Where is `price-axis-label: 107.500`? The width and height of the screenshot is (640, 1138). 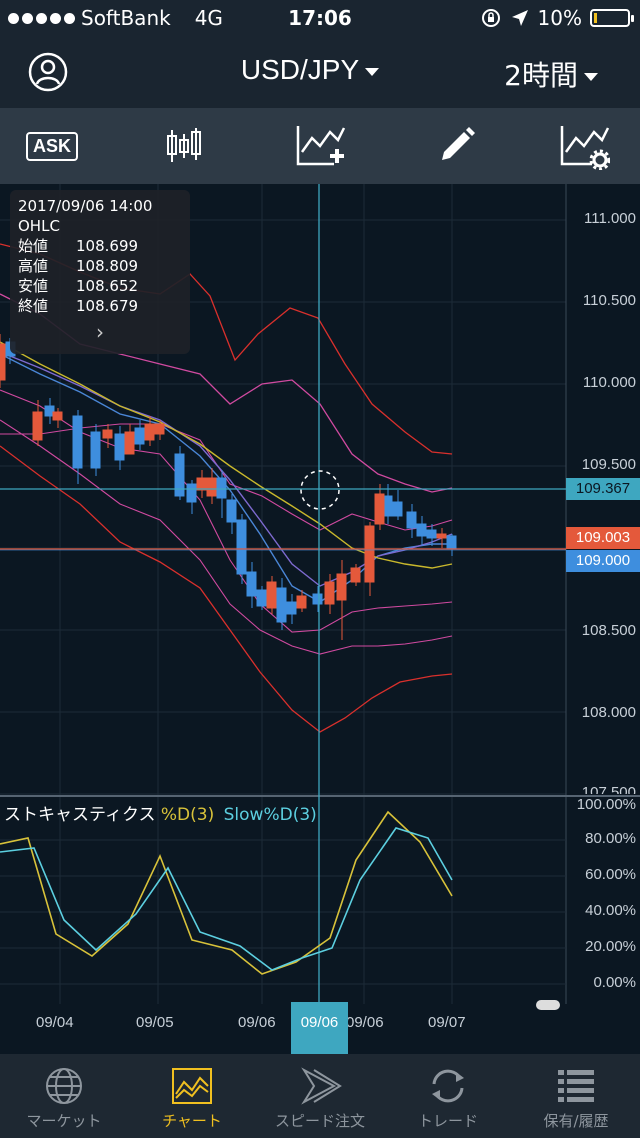
price-axis-label: 107.500 is located at coordinates (608, 789).